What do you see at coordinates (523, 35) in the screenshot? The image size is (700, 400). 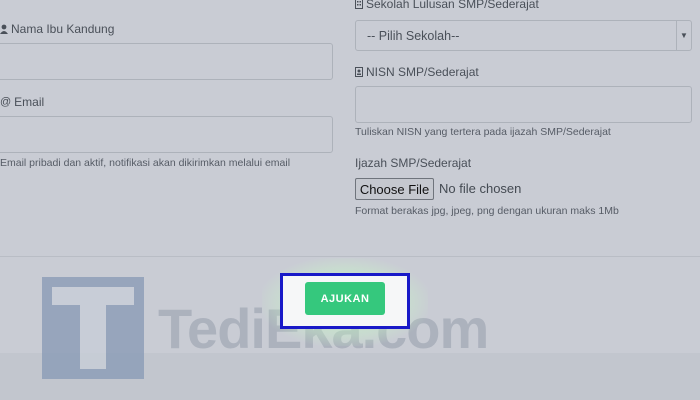 I see `school-select: -- Pilih Sekolah-- ▼` at bounding box center [523, 35].